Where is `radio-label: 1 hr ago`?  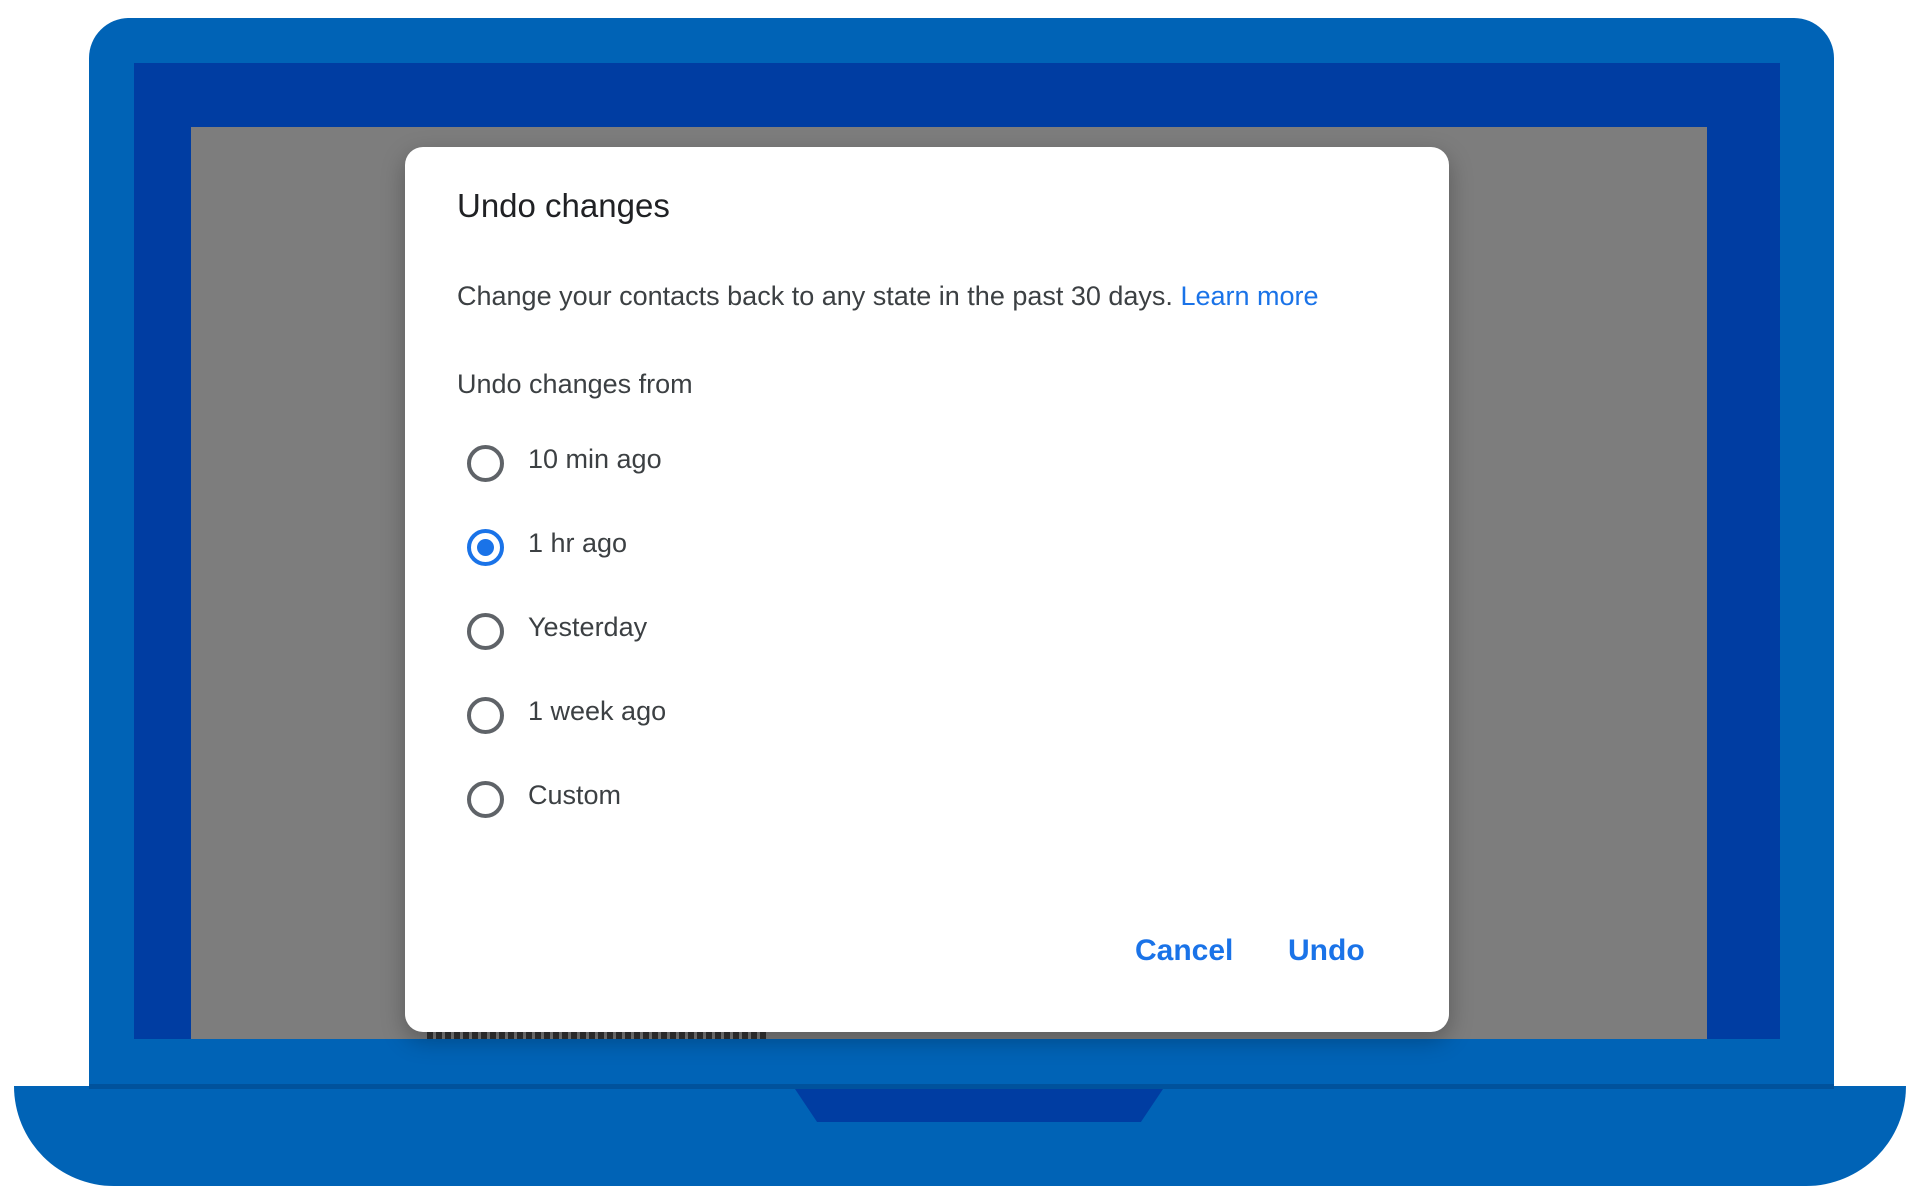 radio-label: 1 hr ago is located at coordinates (578, 542).